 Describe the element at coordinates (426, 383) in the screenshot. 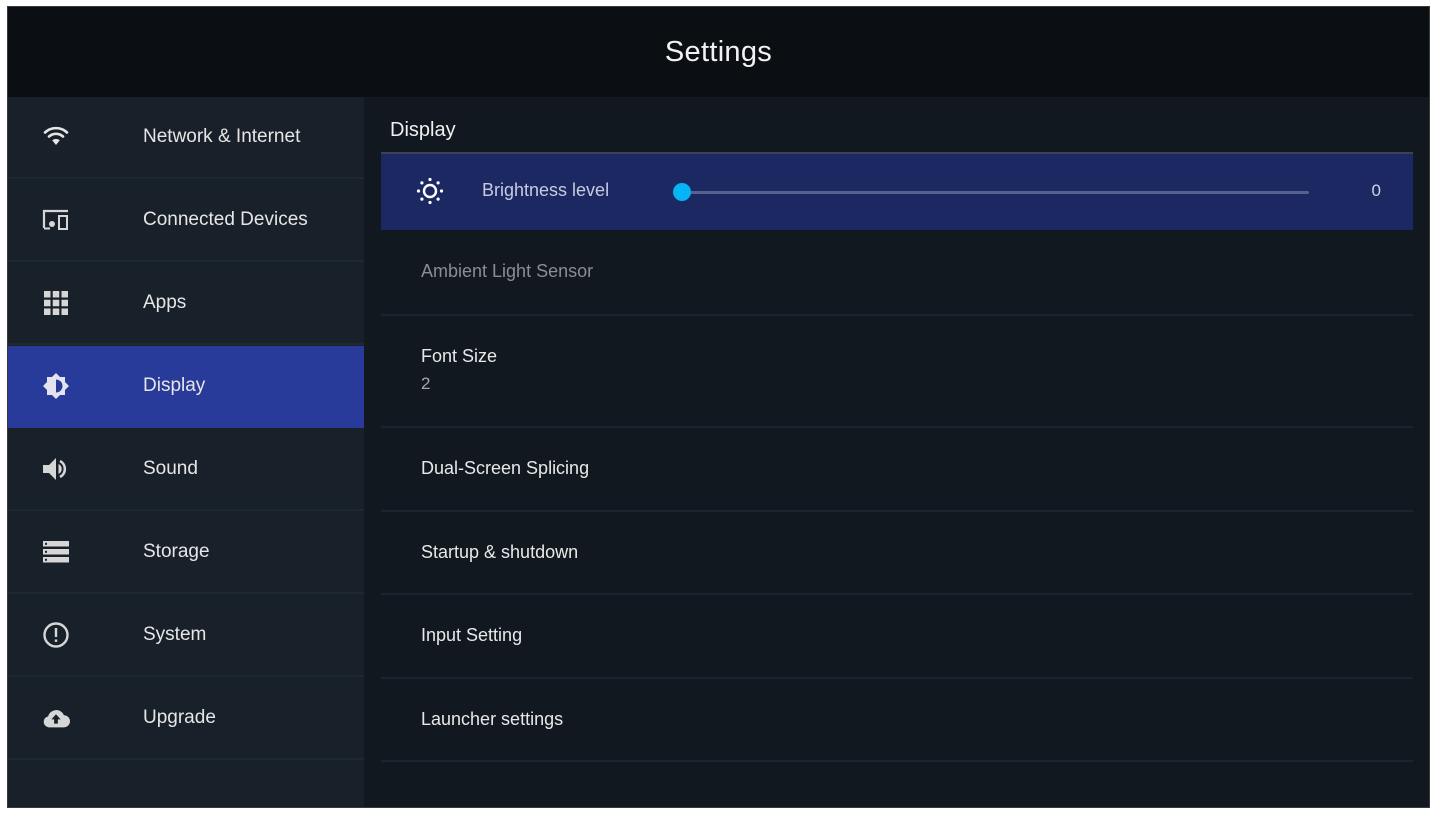

I see `font-size-value: 2` at that location.